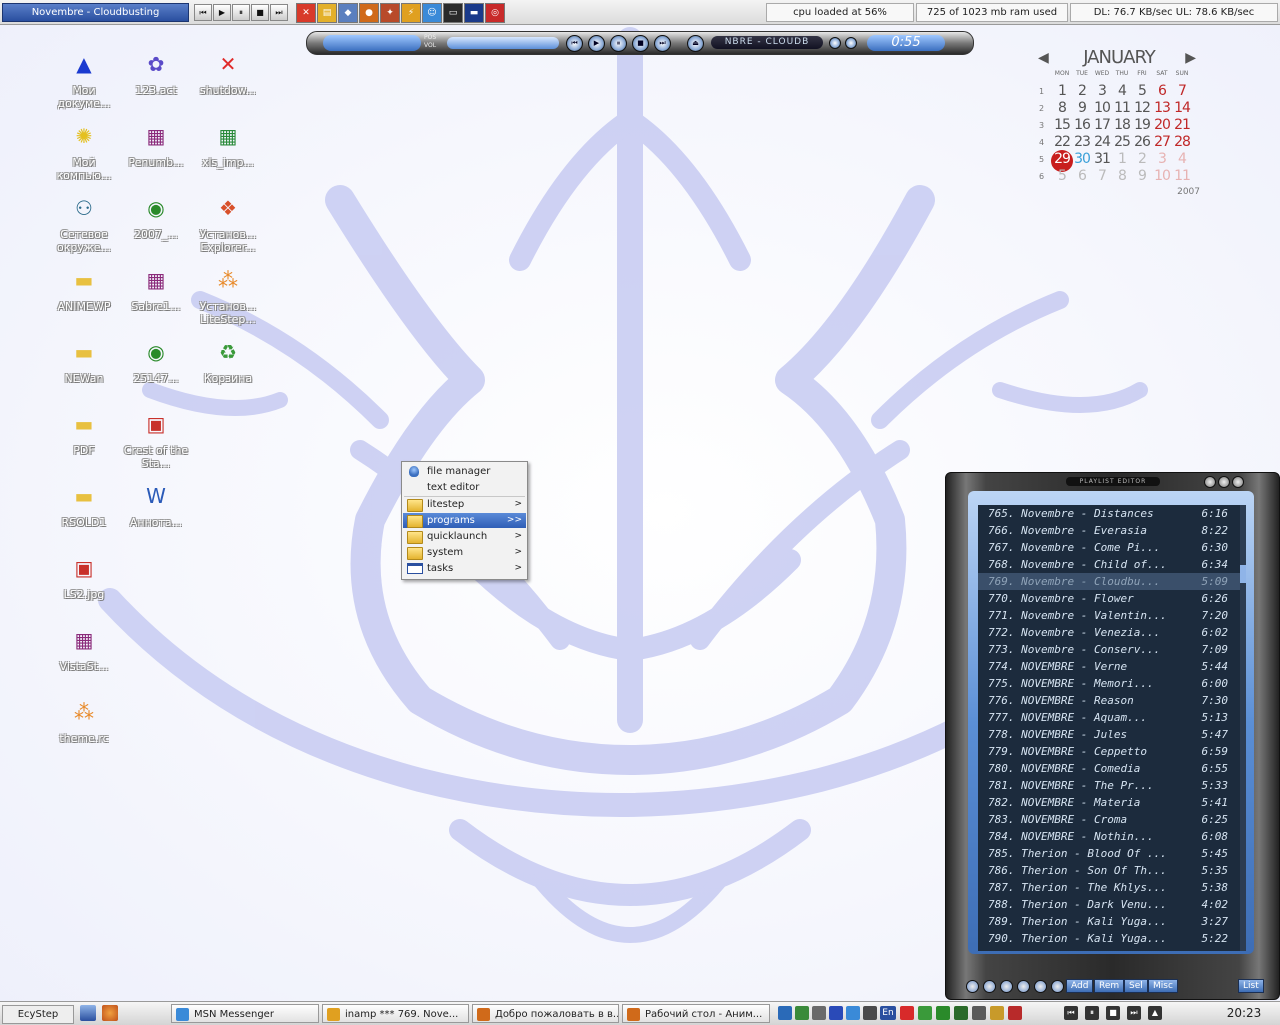  I want to click on menu-item-file-manager: file manager, so click(464, 471).